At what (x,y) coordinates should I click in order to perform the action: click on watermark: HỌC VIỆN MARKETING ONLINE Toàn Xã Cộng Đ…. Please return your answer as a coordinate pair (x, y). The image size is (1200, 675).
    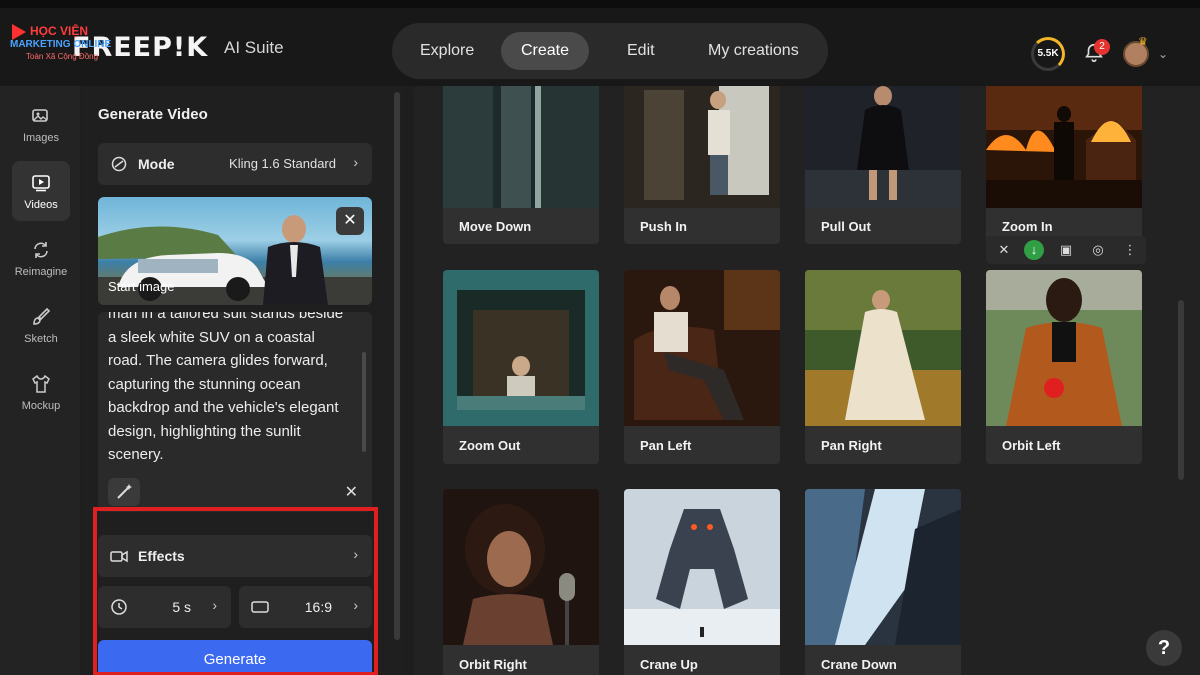
    Looking at the image, I should click on (70, 44).